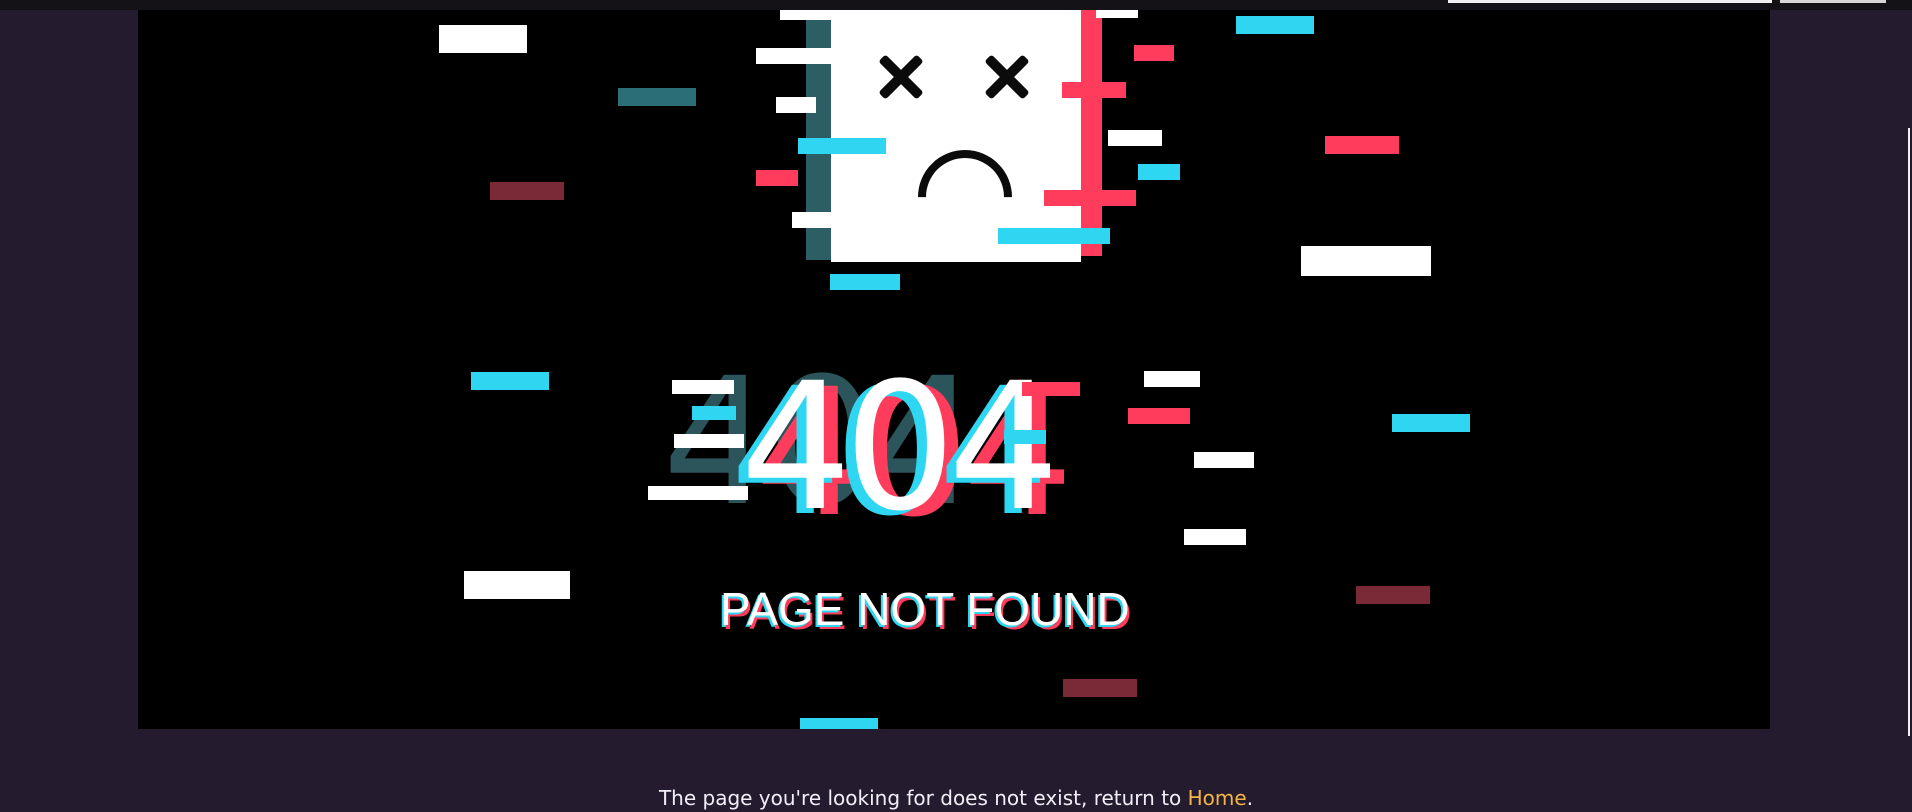 The image size is (1912, 812). I want to click on top-action-button, so click(1833, 1).